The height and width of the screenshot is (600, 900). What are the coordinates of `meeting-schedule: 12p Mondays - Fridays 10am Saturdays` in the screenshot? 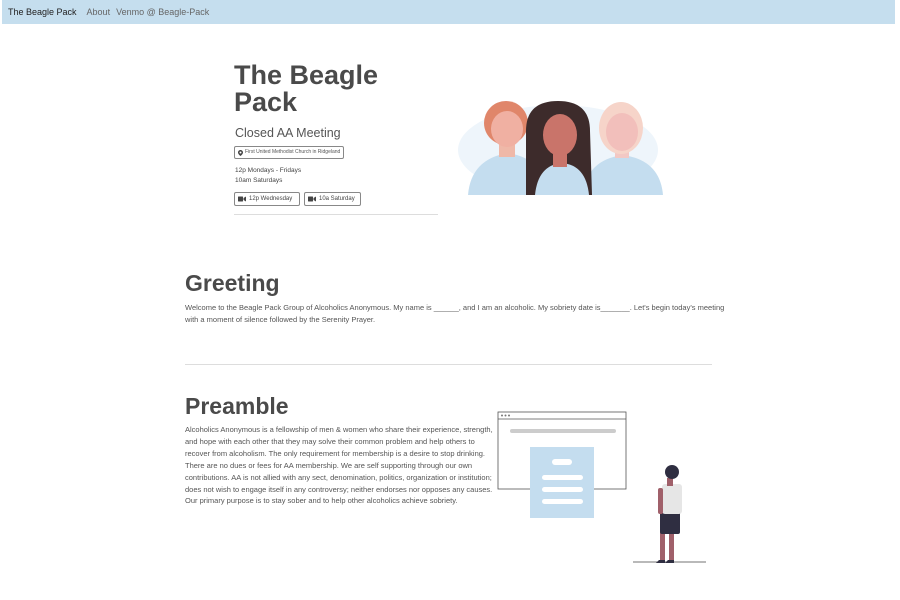 It's located at (268, 176).